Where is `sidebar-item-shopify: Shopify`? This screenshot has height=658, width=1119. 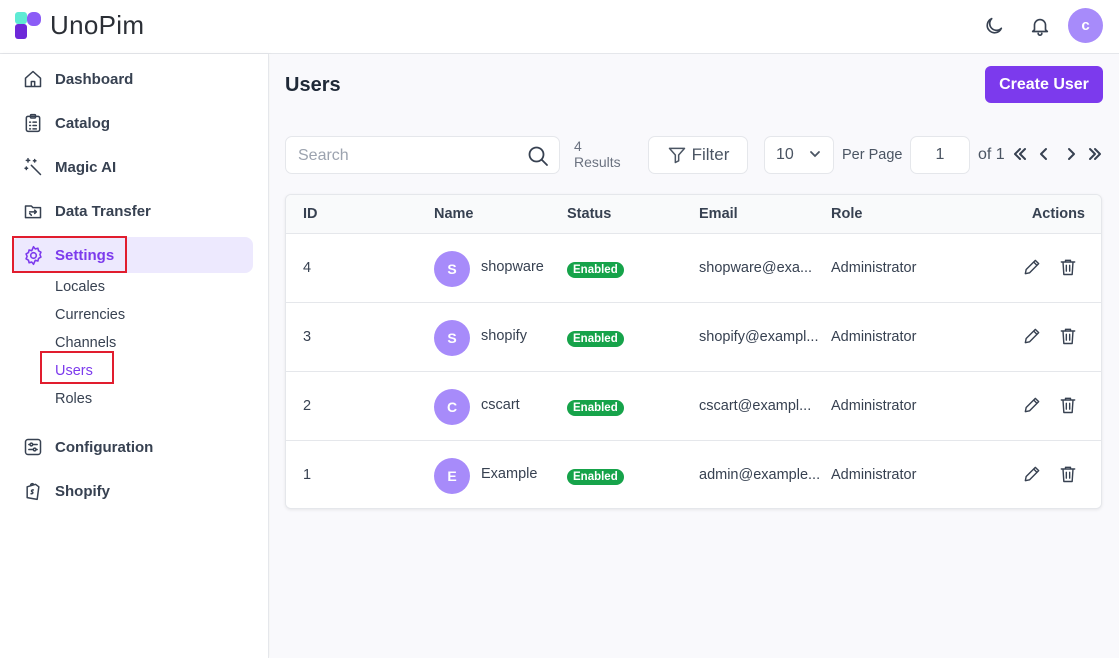 sidebar-item-shopify: Shopify is located at coordinates (132, 491).